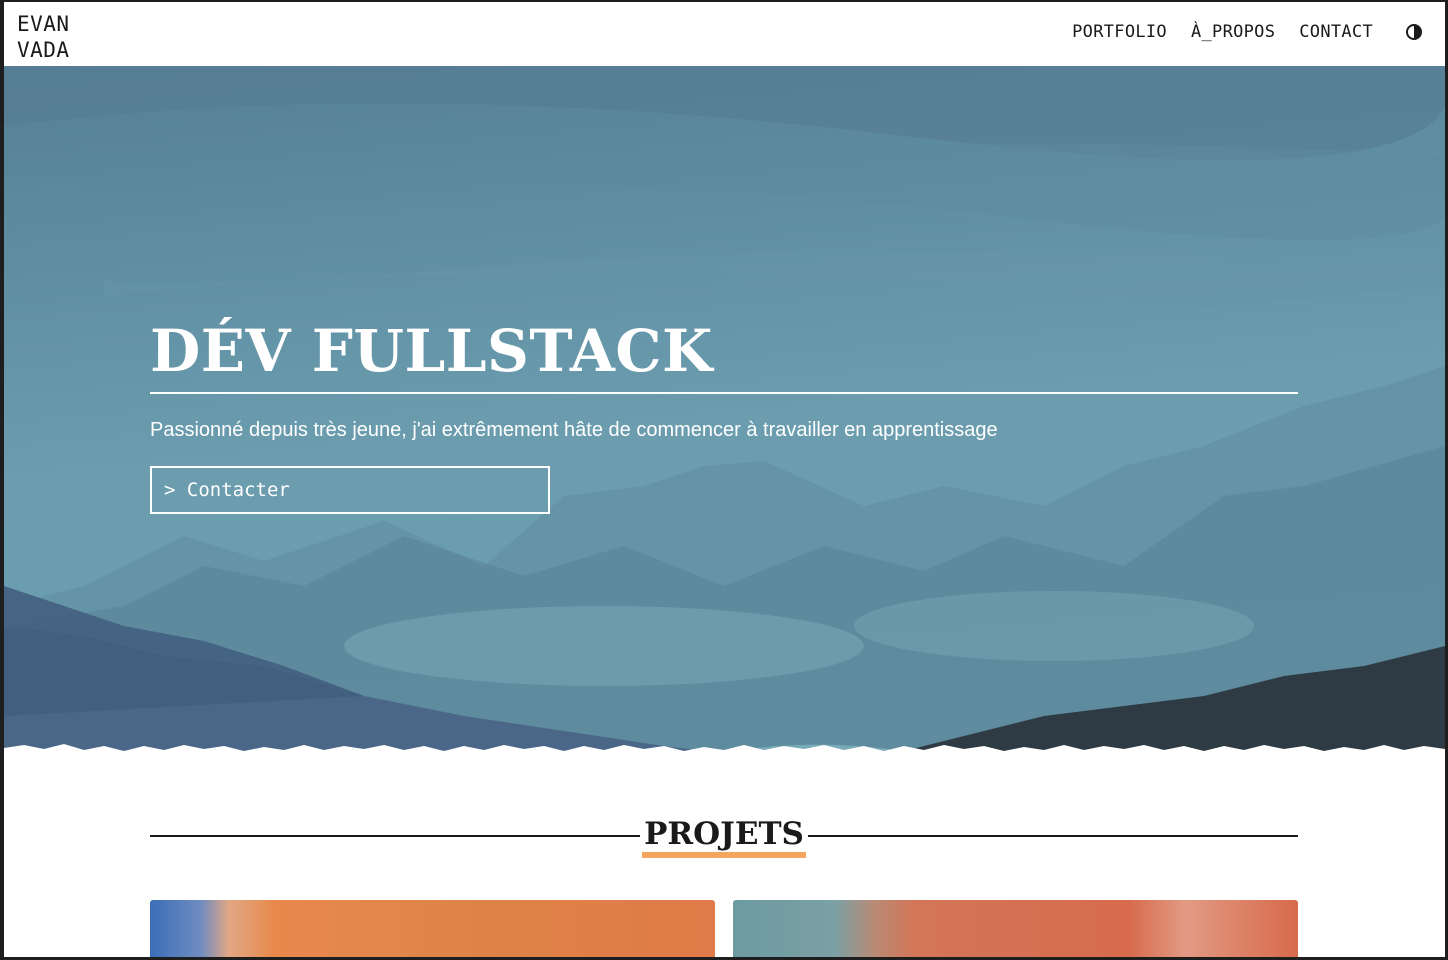 The image size is (1448, 960). What do you see at coordinates (350, 490) in the screenshot?
I see `contact-button: > Contacter` at bounding box center [350, 490].